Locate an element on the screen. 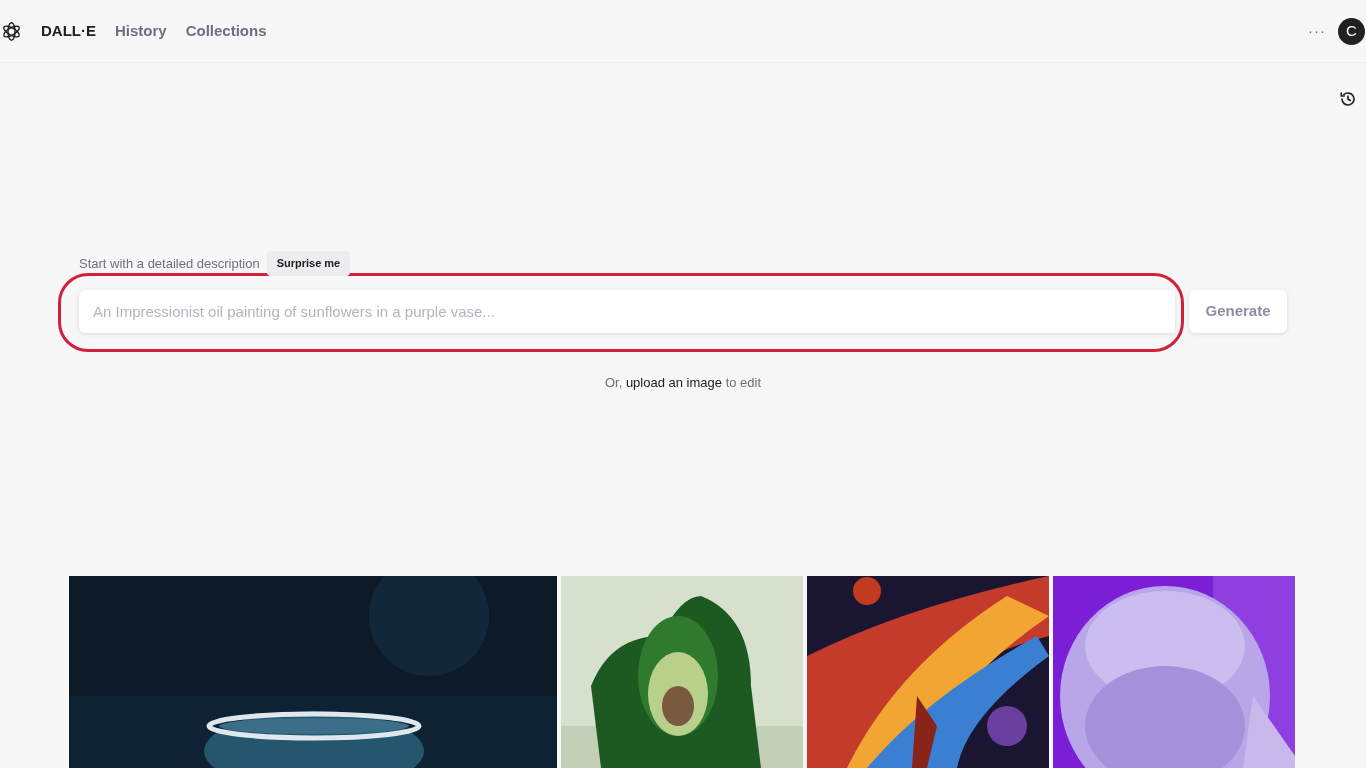 The width and height of the screenshot is (1366, 768). upload-hint: Or, upload an image to edit is located at coordinates (683, 382).